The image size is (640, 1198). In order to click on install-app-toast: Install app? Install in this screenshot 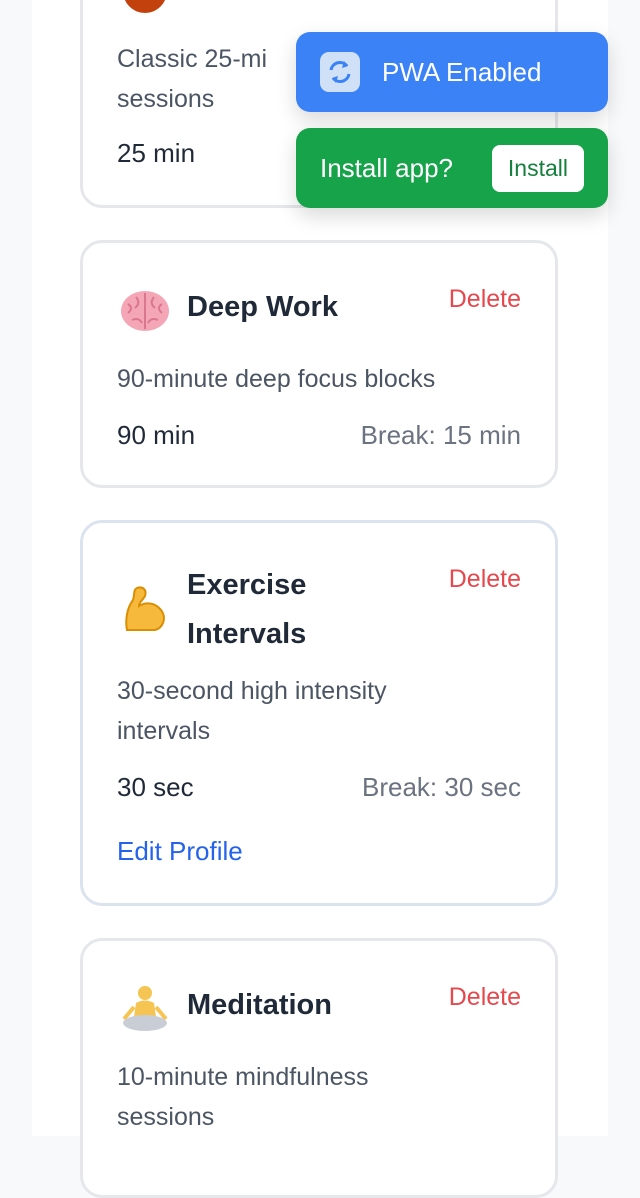, I will do `click(452, 168)`.